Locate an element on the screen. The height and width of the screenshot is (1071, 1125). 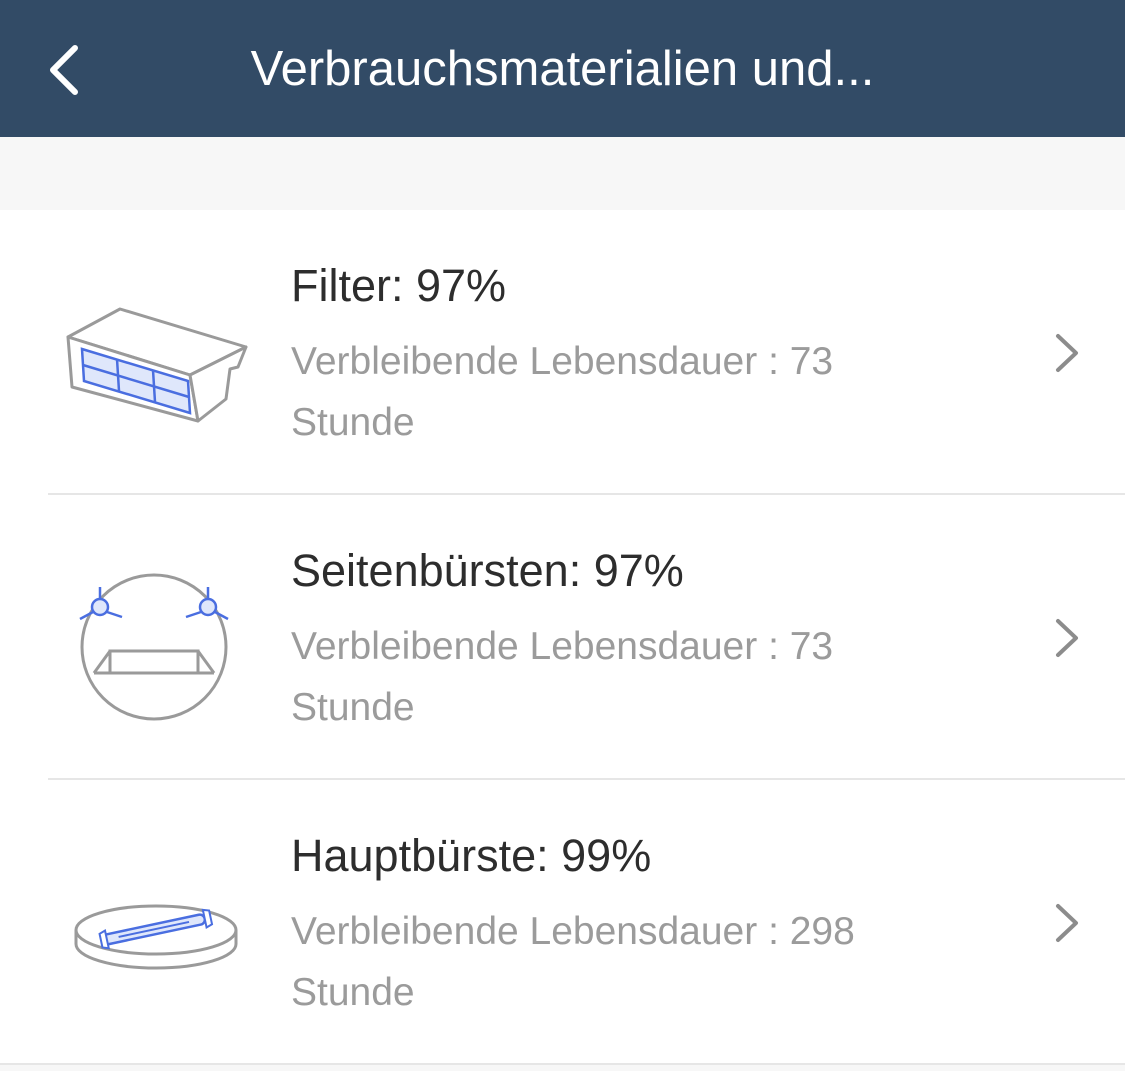
main-brush-remaining-life: Verbleibende Lebensdauer : 298 Stunde is located at coordinates (573, 962).